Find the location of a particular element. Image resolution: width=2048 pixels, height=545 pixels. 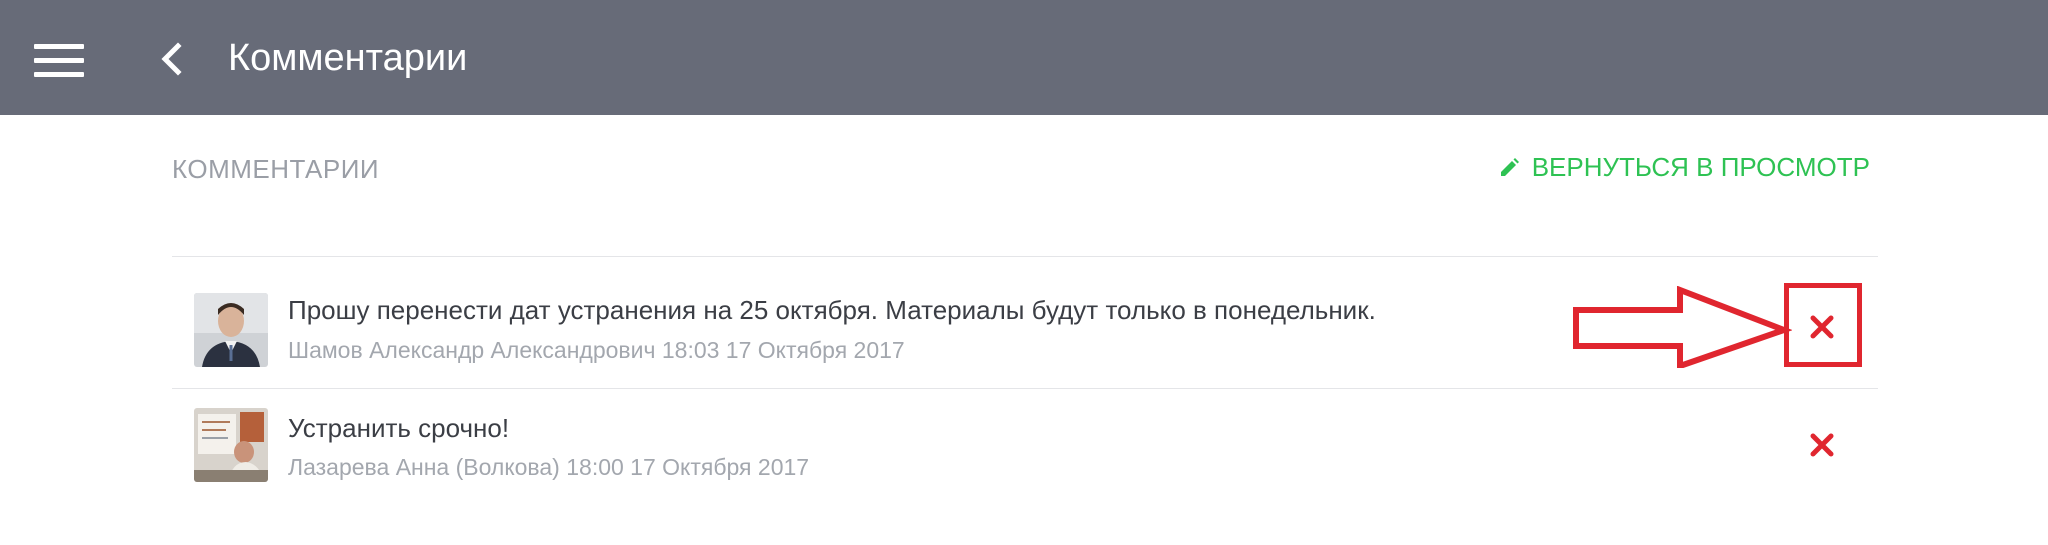

return-to-view-button: ВЕРНУТЬСЯ В ПРОСМОТР is located at coordinates (1684, 167).